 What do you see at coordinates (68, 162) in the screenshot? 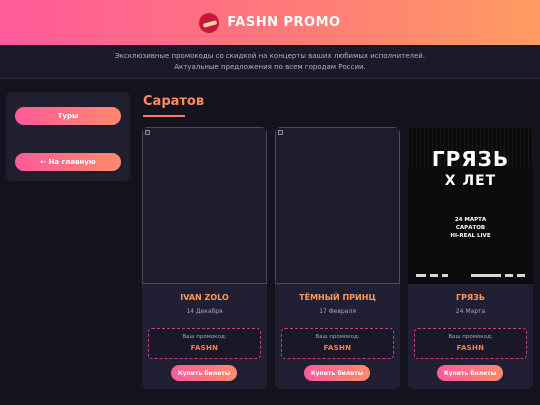
I see `home-button: ← На главную` at bounding box center [68, 162].